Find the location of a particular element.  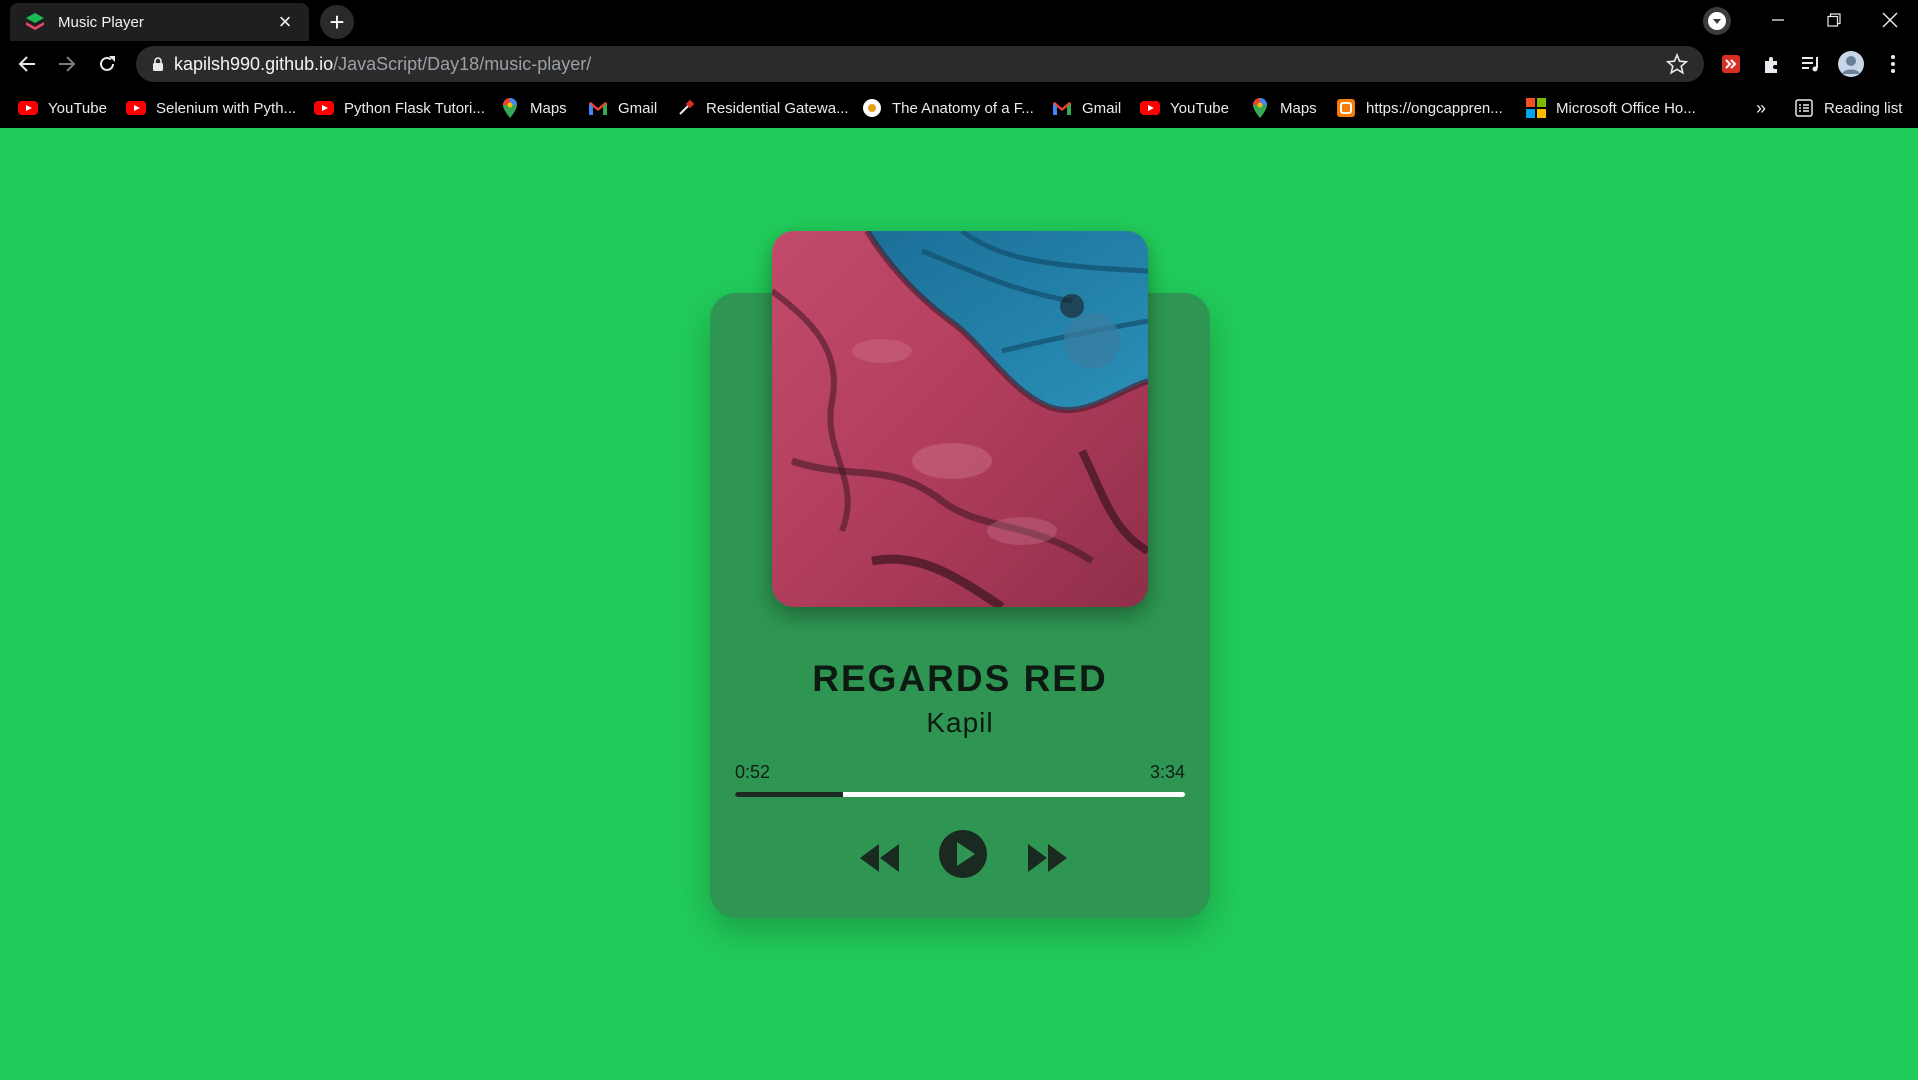

reading-list-icon is located at coordinates (1804, 108).